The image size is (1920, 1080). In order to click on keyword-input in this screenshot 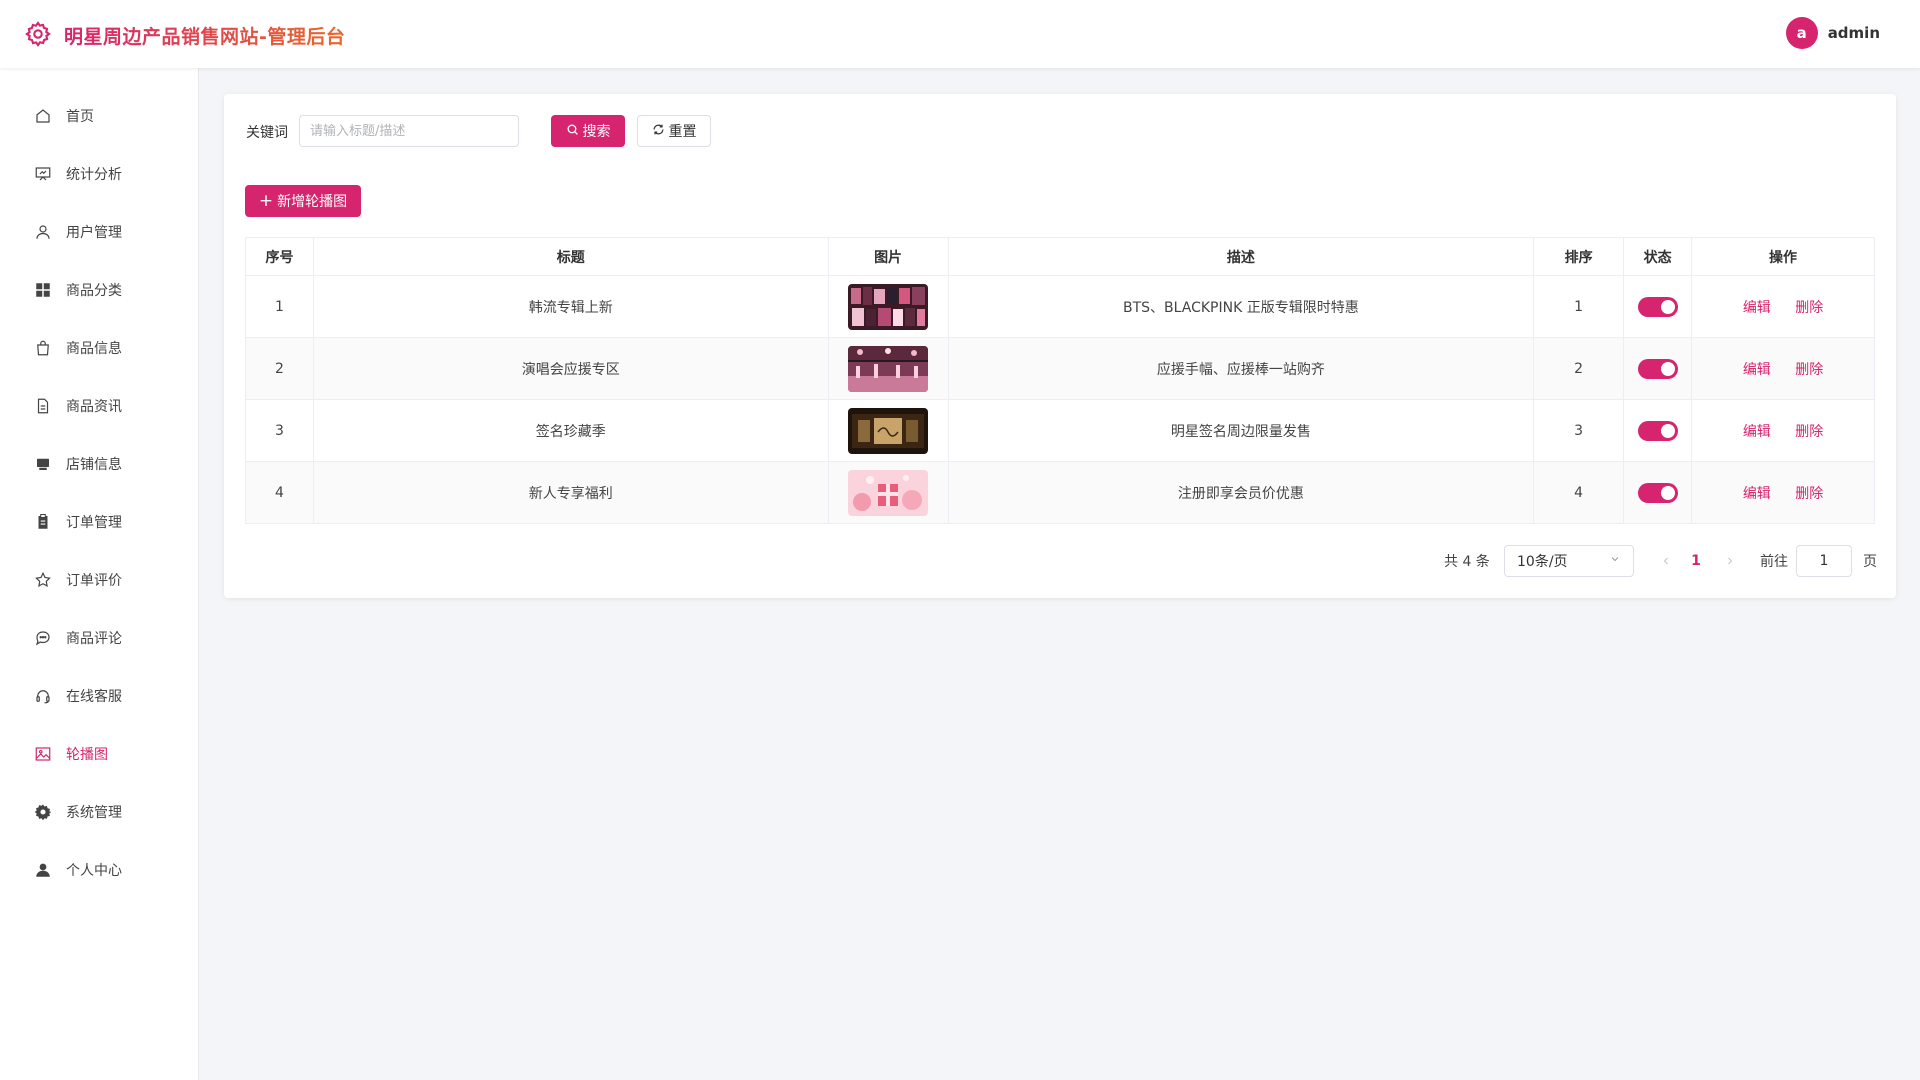, I will do `click(409, 131)`.